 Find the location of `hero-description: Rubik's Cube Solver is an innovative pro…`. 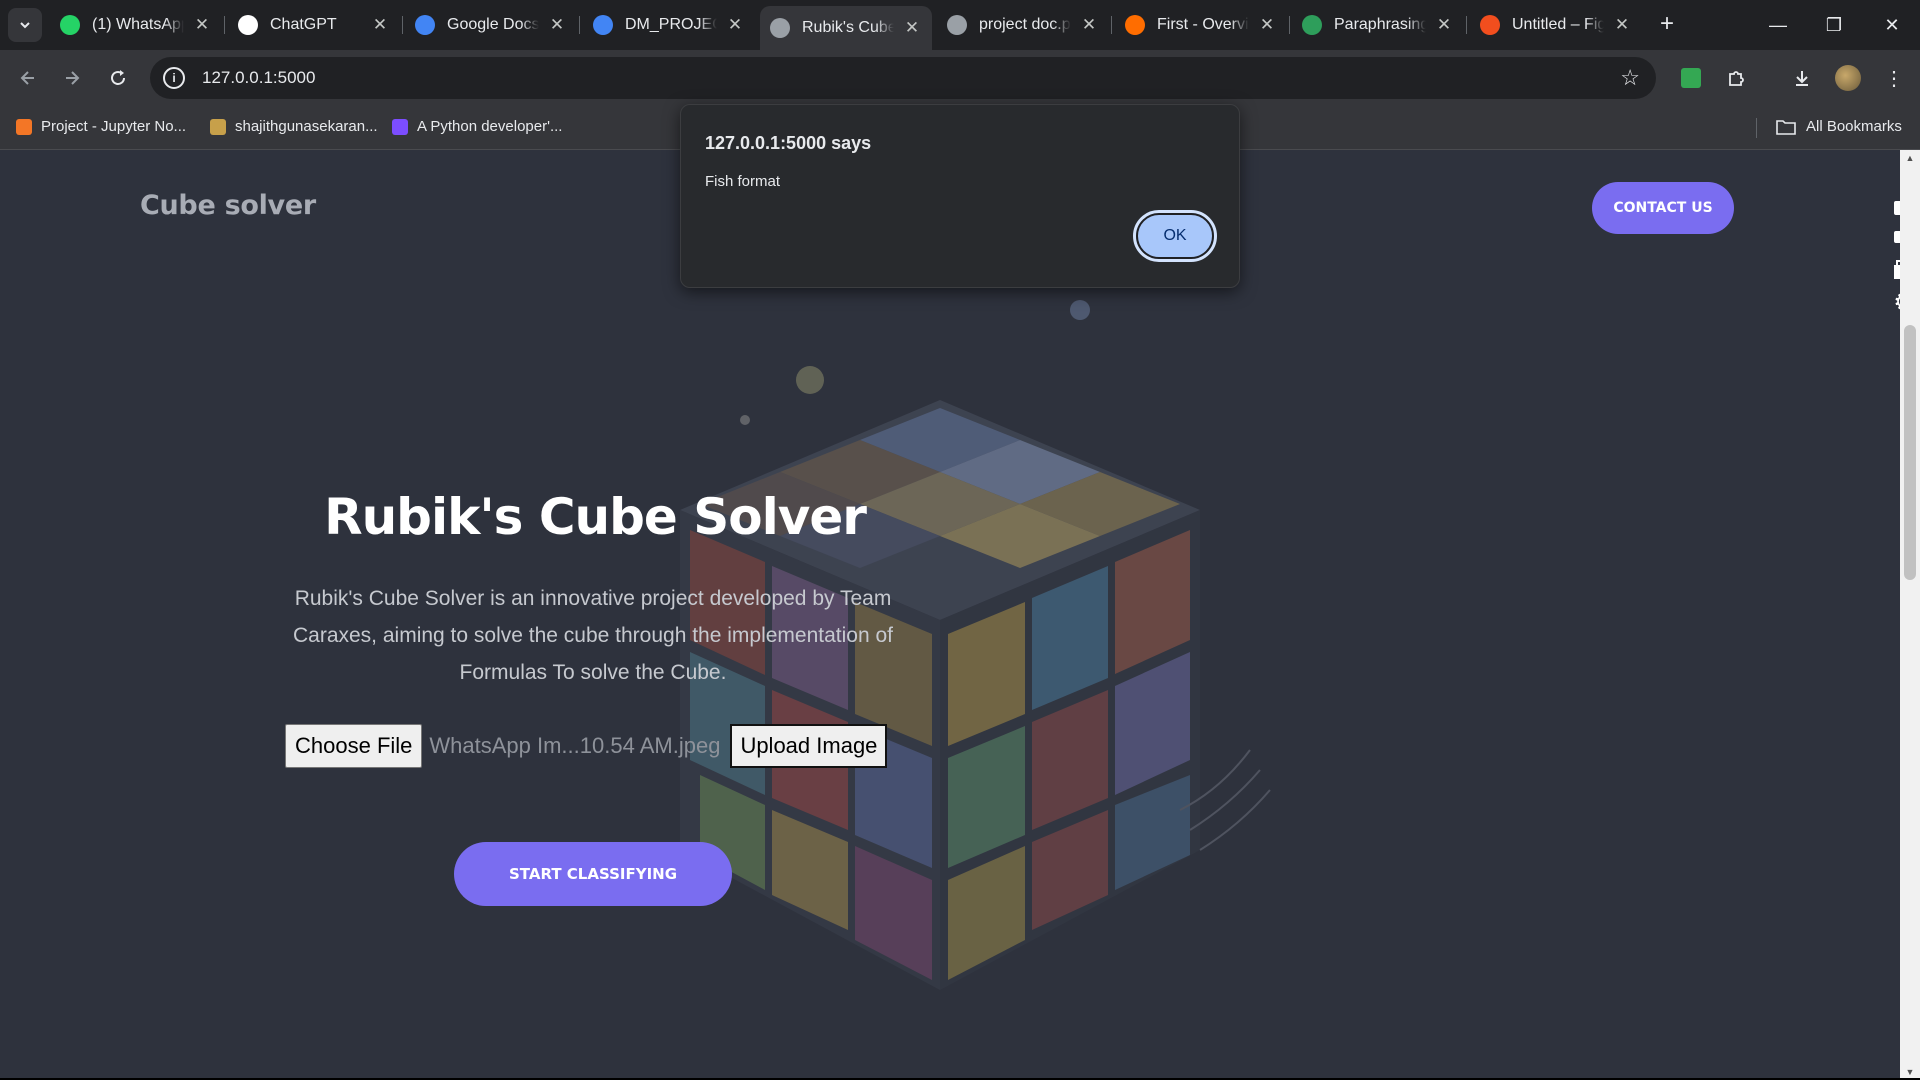

hero-description: Rubik's Cube Solver is an innovative pro… is located at coordinates (592, 635).